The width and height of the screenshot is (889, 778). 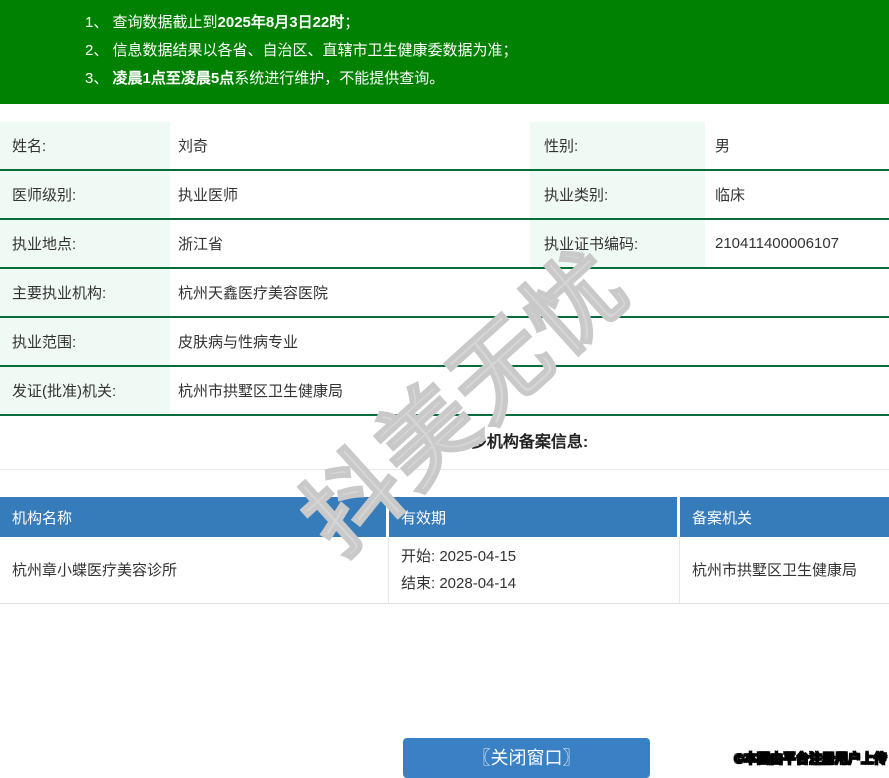 I want to click on notice-line-3: 3、 凌晨1点至凌晨5点系统进行维护，不能提供查询。, so click(x=482, y=79).